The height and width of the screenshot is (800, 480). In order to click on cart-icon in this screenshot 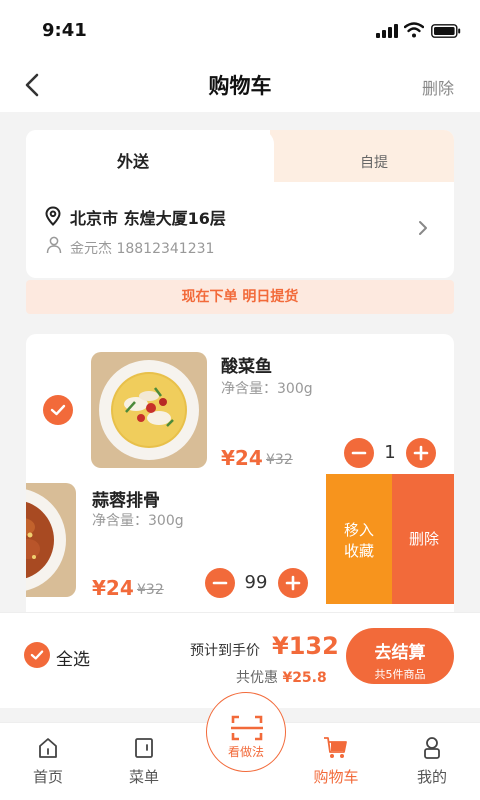, I will do `click(335, 747)`.